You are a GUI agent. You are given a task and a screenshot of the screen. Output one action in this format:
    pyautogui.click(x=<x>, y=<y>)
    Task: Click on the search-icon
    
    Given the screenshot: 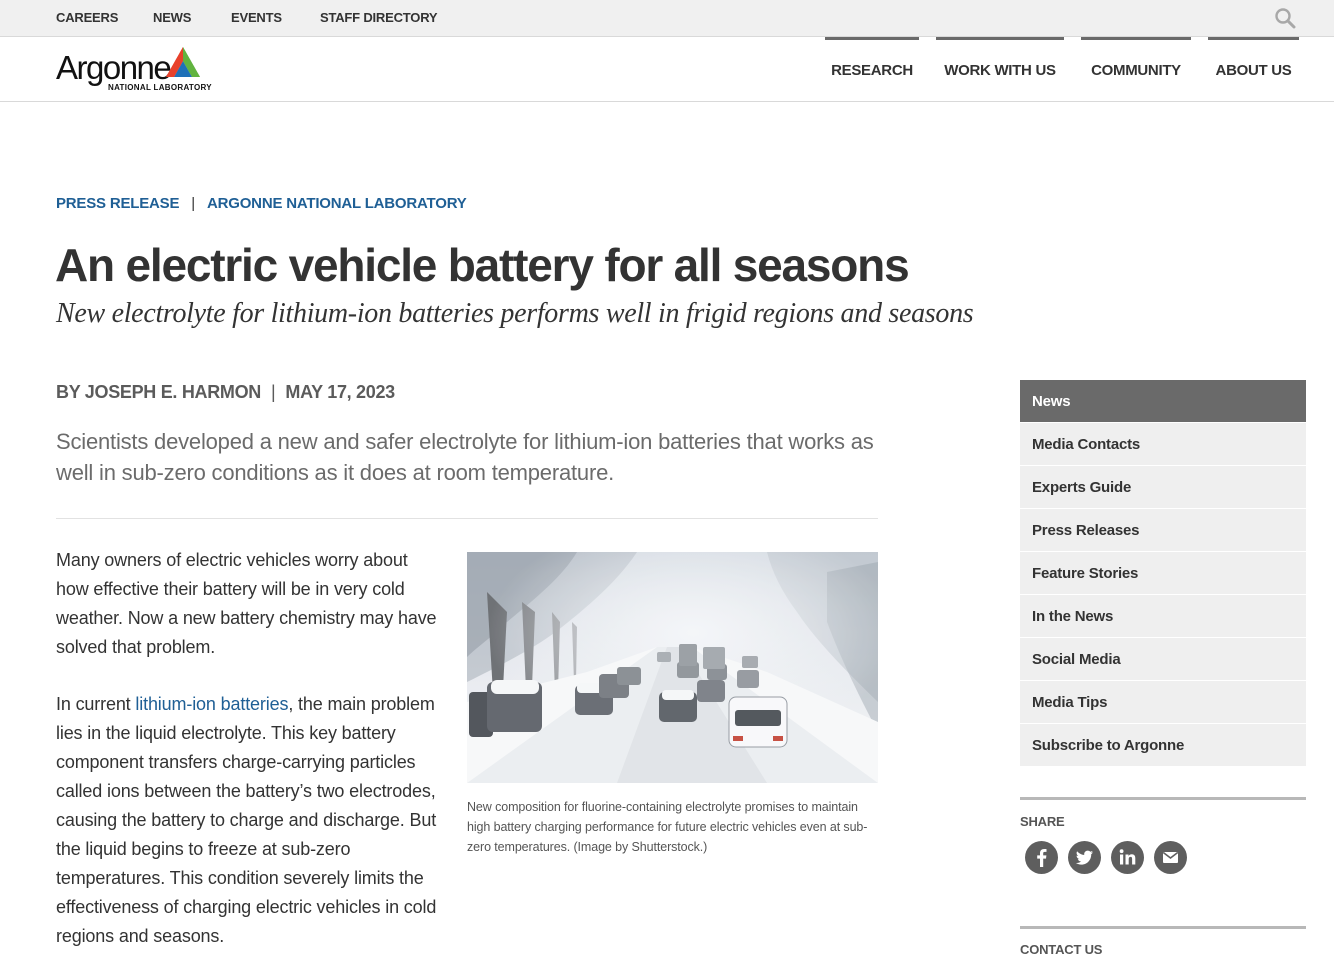 What is the action you would take?
    pyautogui.click(x=1285, y=18)
    